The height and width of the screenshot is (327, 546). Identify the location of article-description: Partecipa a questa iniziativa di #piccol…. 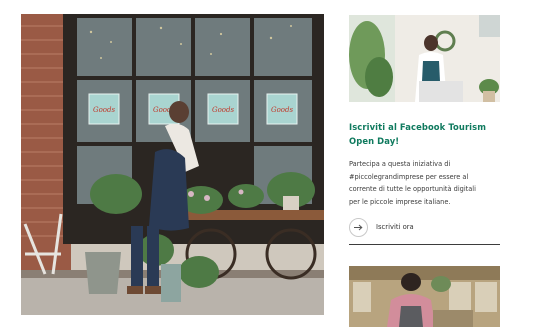
(424, 183).